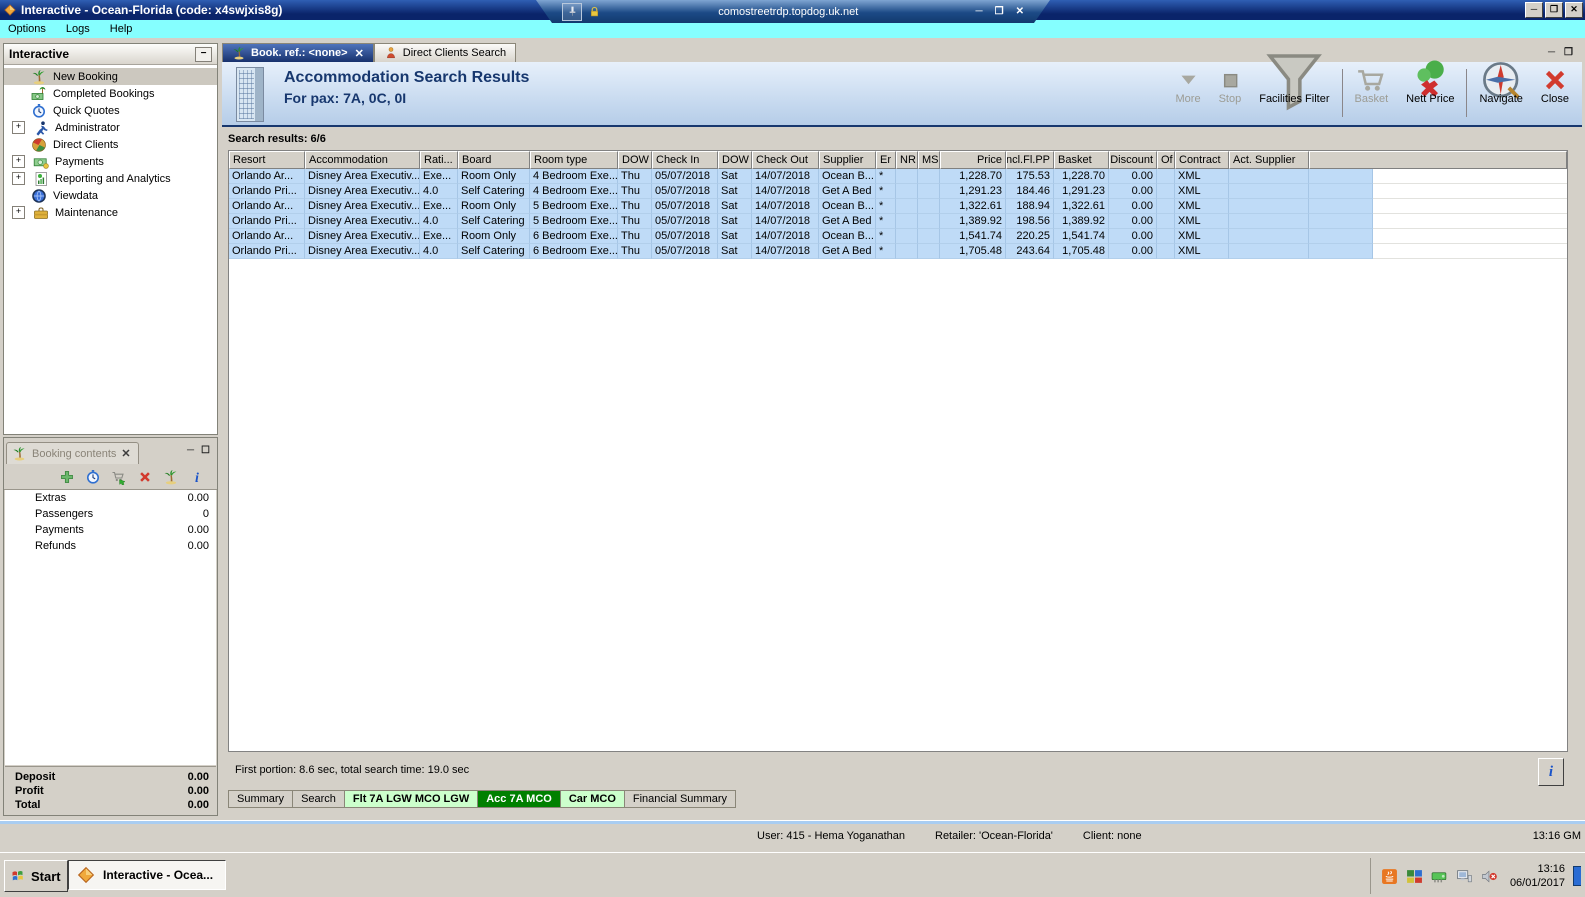  What do you see at coordinates (847, 160) in the screenshot?
I see `column-header-supplier: Supplier` at bounding box center [847, 160].